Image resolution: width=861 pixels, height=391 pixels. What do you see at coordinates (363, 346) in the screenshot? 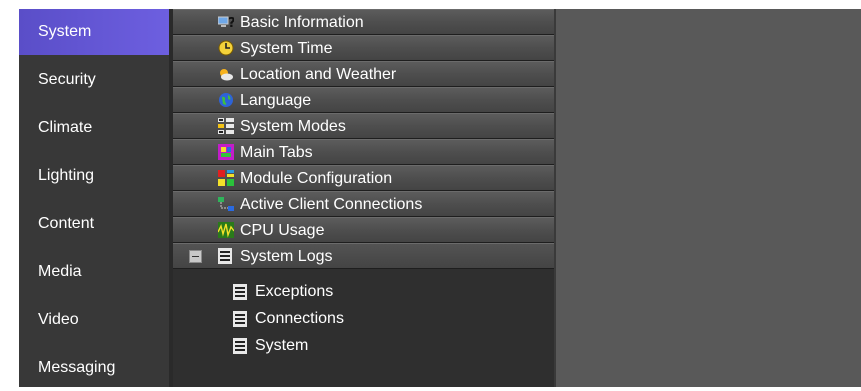
I see `tree-subitem-system: System` at bounding box center [363, 346].